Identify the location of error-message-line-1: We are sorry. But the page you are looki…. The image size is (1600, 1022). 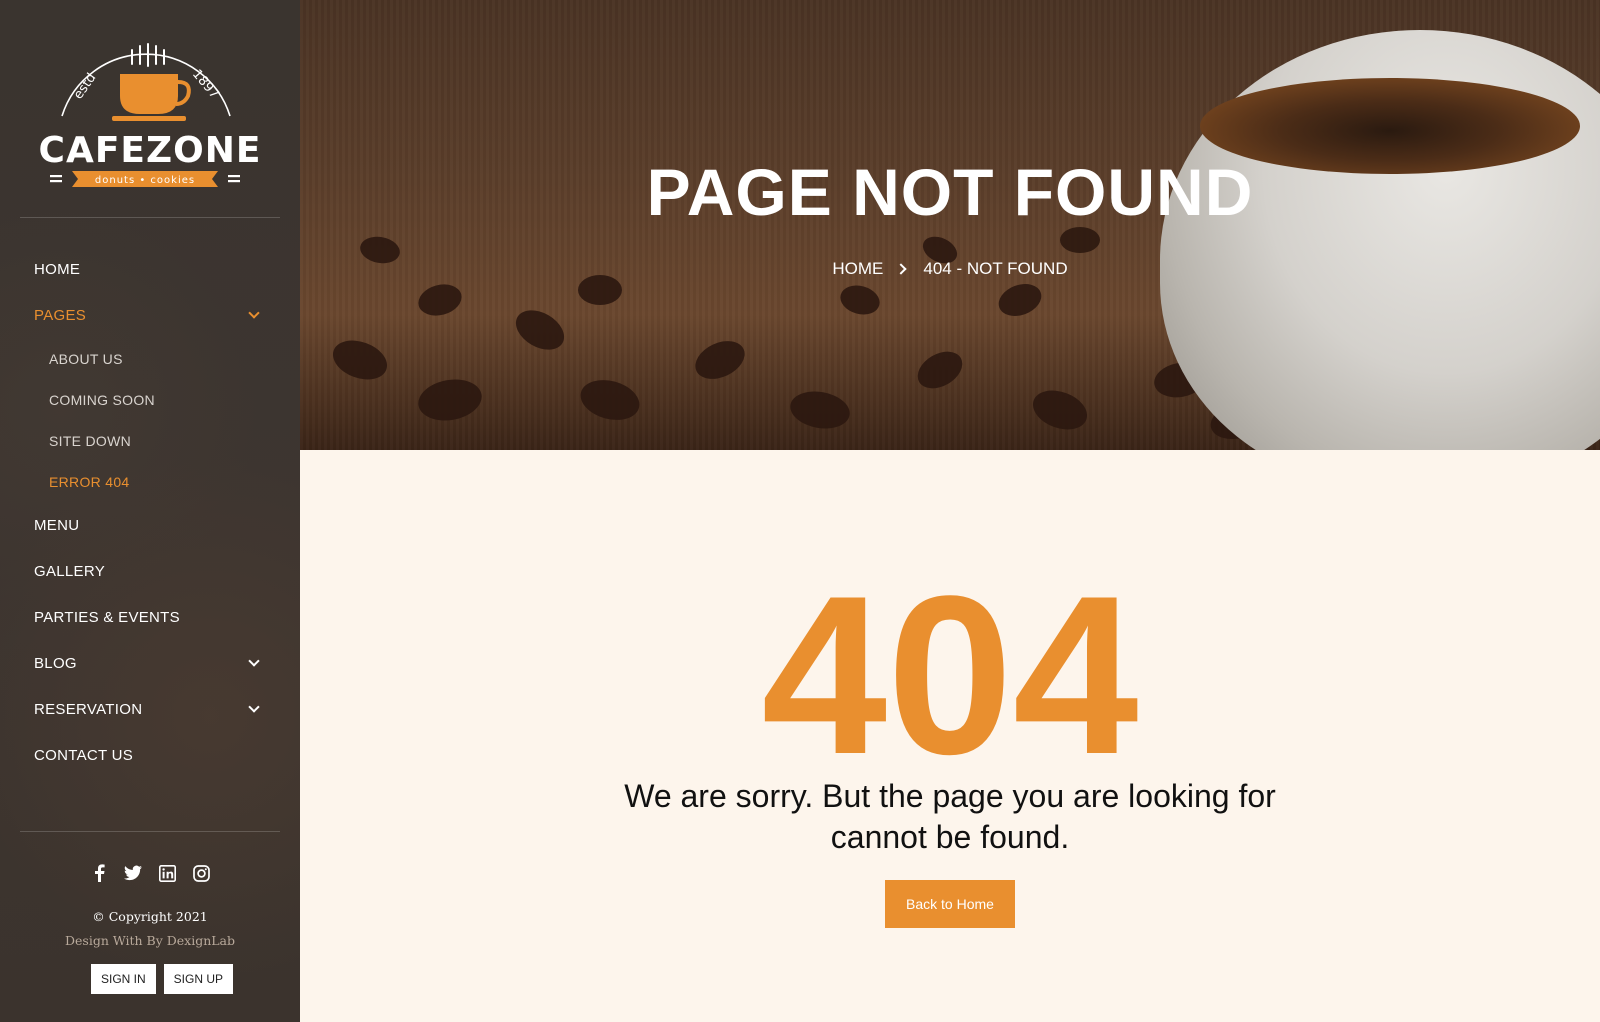
(950, 796).